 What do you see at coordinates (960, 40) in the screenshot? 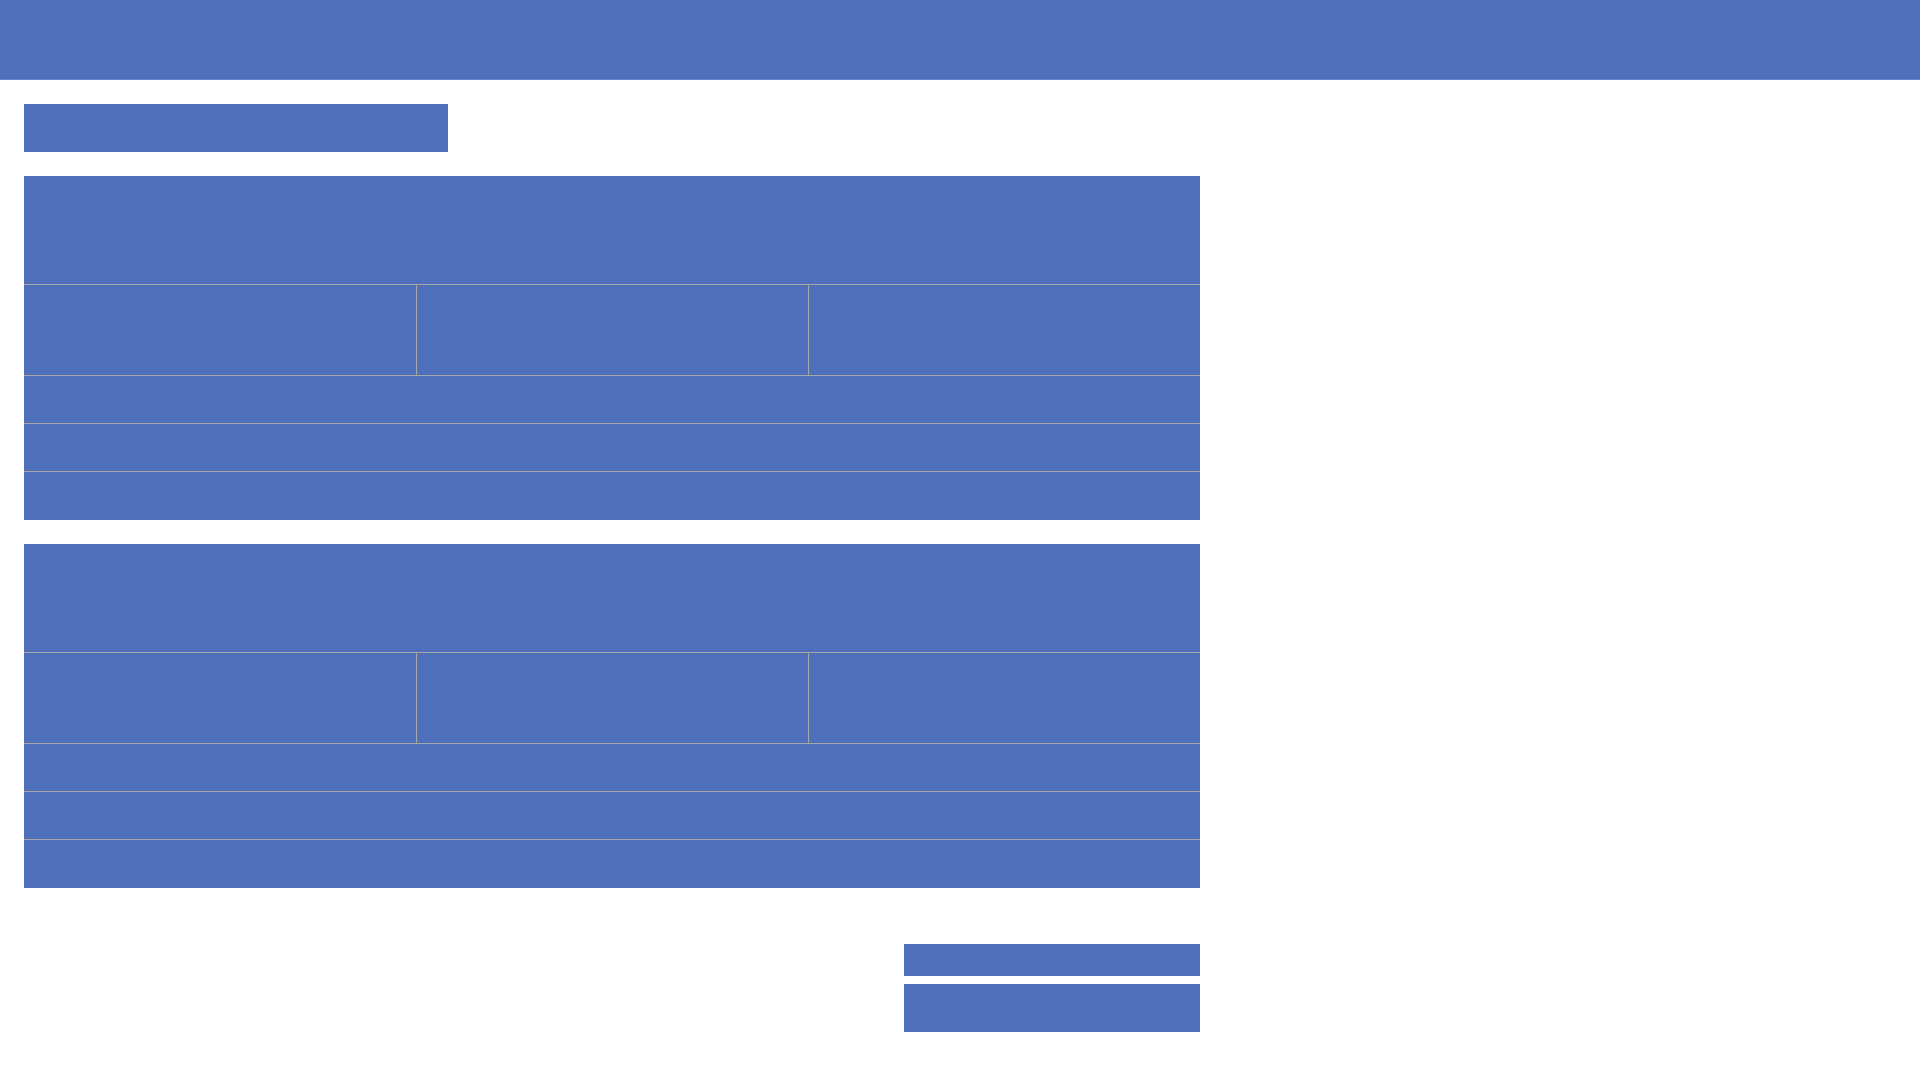
I see `header-bar` at bounding box center [960, 40].